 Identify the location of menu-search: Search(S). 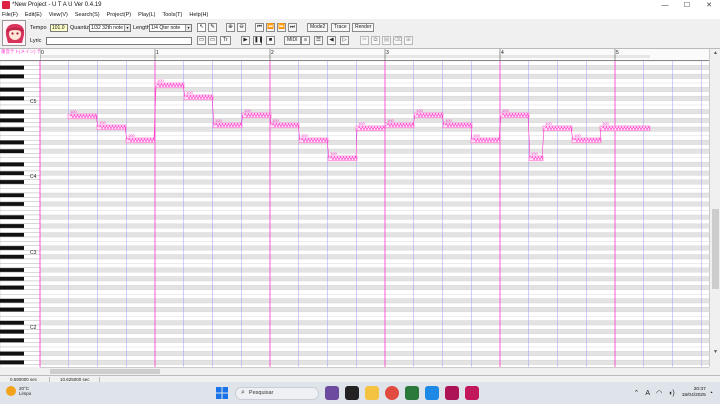
(87, 15).